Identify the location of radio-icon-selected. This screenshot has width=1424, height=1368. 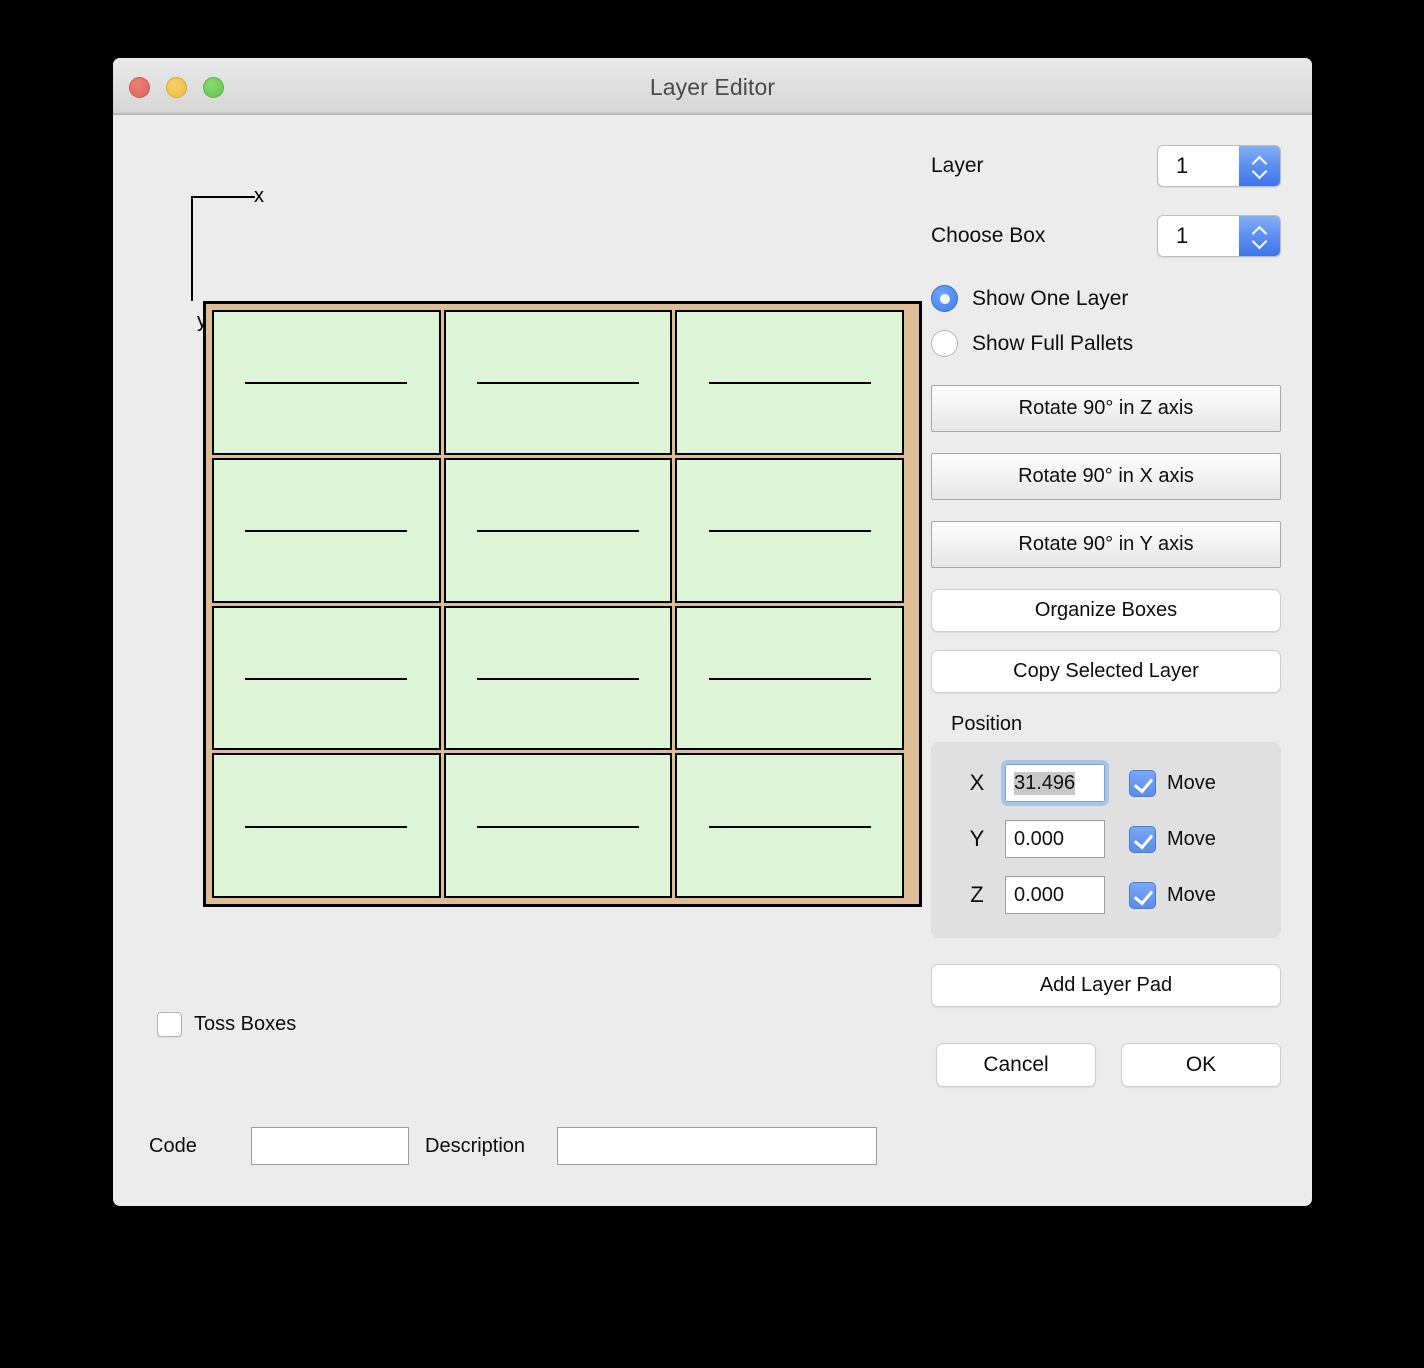
(944, 298).